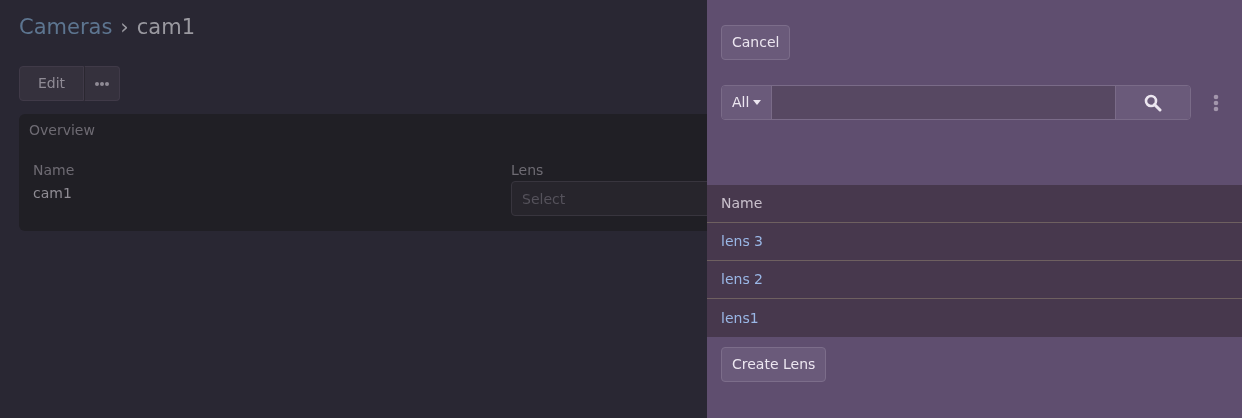  Describe the element at coordinates (62, 130) in the screenshot. I see `card-title: Overview` at that location.